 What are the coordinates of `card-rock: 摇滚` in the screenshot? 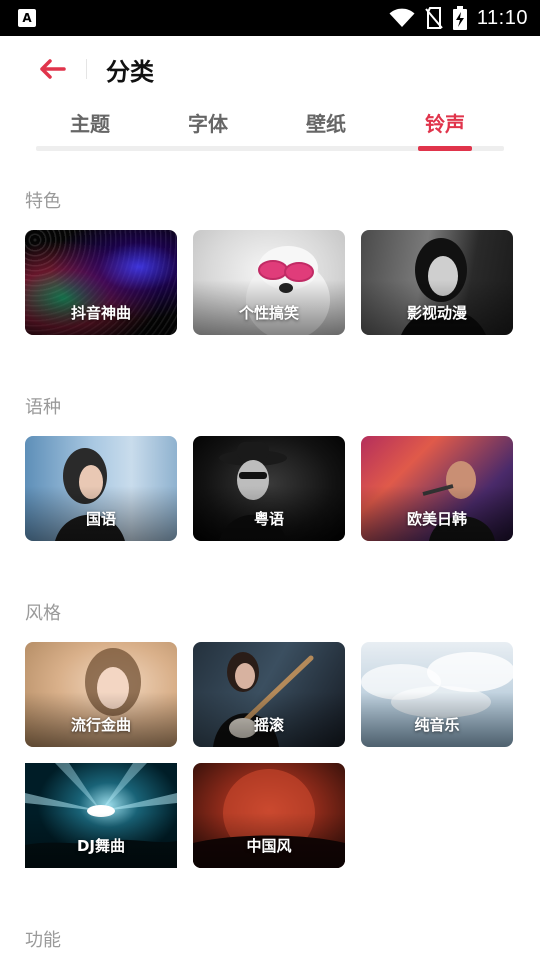 It's located at (269, 694).